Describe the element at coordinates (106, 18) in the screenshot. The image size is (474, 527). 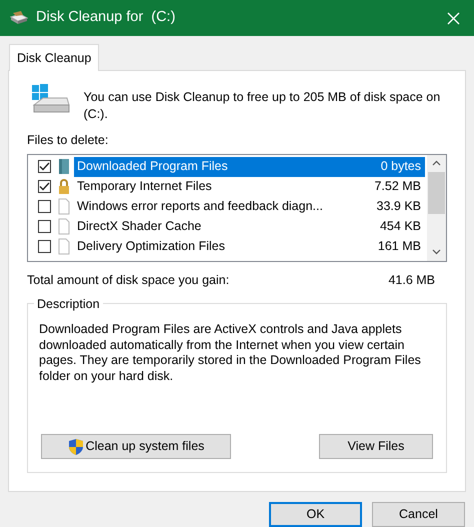
I see `window-title: Disk Cleanup for (C:)` at that location.